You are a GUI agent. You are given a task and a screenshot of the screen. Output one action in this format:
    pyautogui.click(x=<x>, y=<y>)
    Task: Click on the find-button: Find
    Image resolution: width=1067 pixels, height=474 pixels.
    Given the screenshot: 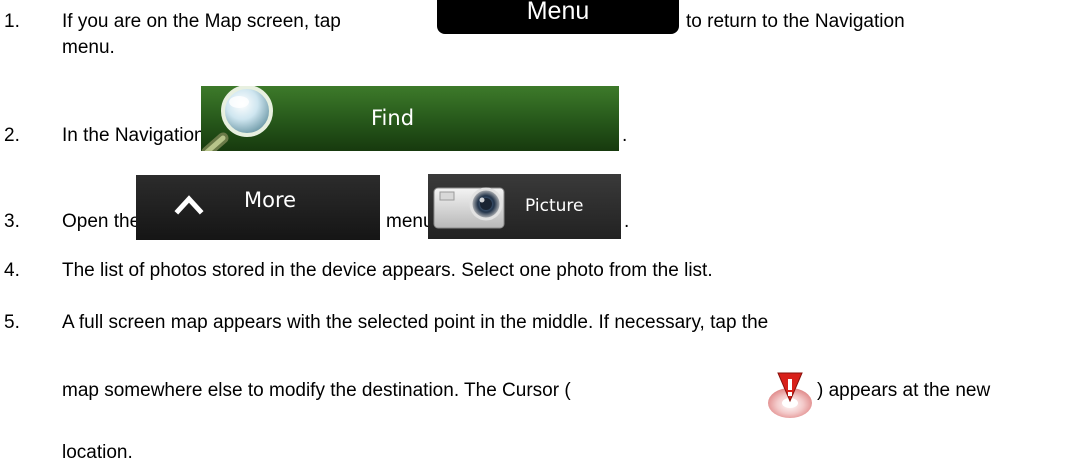 What is the action you would take?
    pyautogui.click(x=410, y=118)
    